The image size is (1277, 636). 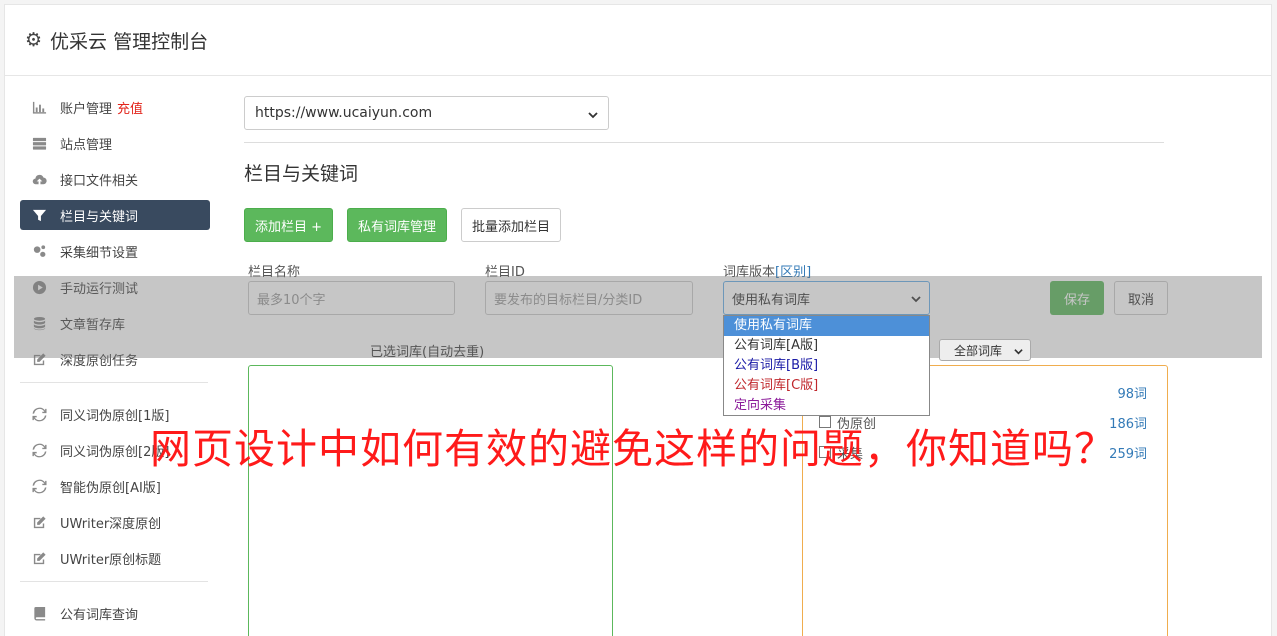 What do you see at coordinates (99, 253) in the screenshot?
I see `sidebar-item-label: 采集细节设置` at bounding box center [99, 253].